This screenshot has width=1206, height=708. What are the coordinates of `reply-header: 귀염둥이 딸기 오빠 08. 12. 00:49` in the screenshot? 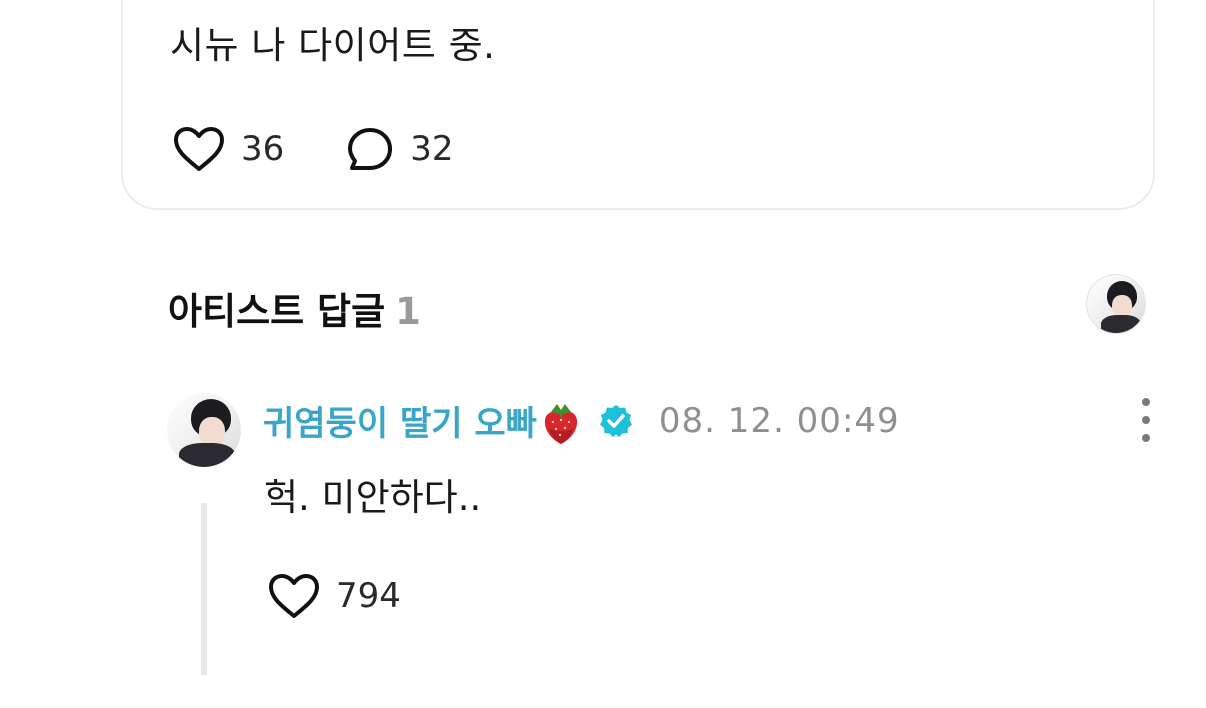 It's located at (581, 420).